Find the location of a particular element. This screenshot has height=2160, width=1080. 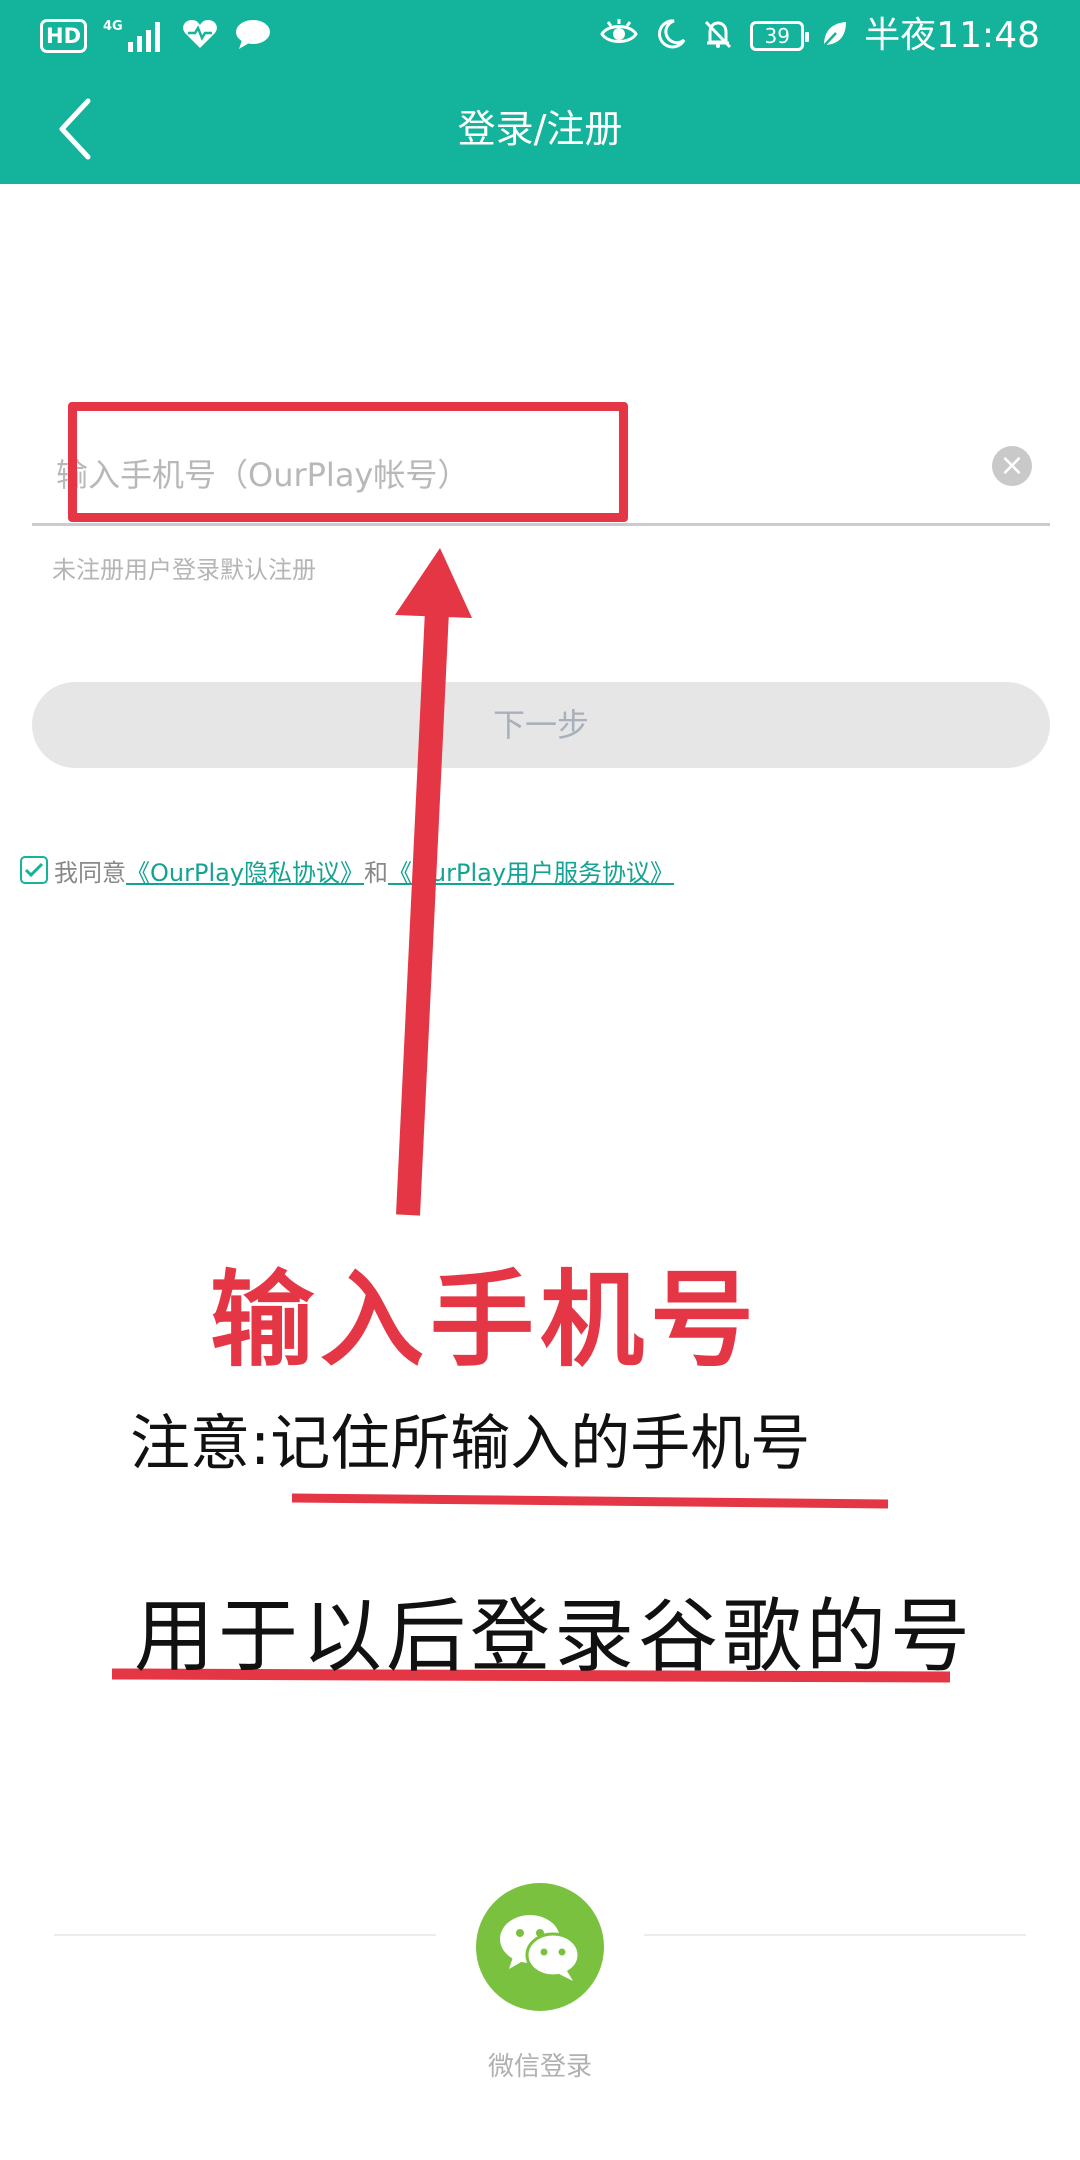

privacy-policy-link: 《OurPlay隐私协议》 is located at coordinates (245, 870).